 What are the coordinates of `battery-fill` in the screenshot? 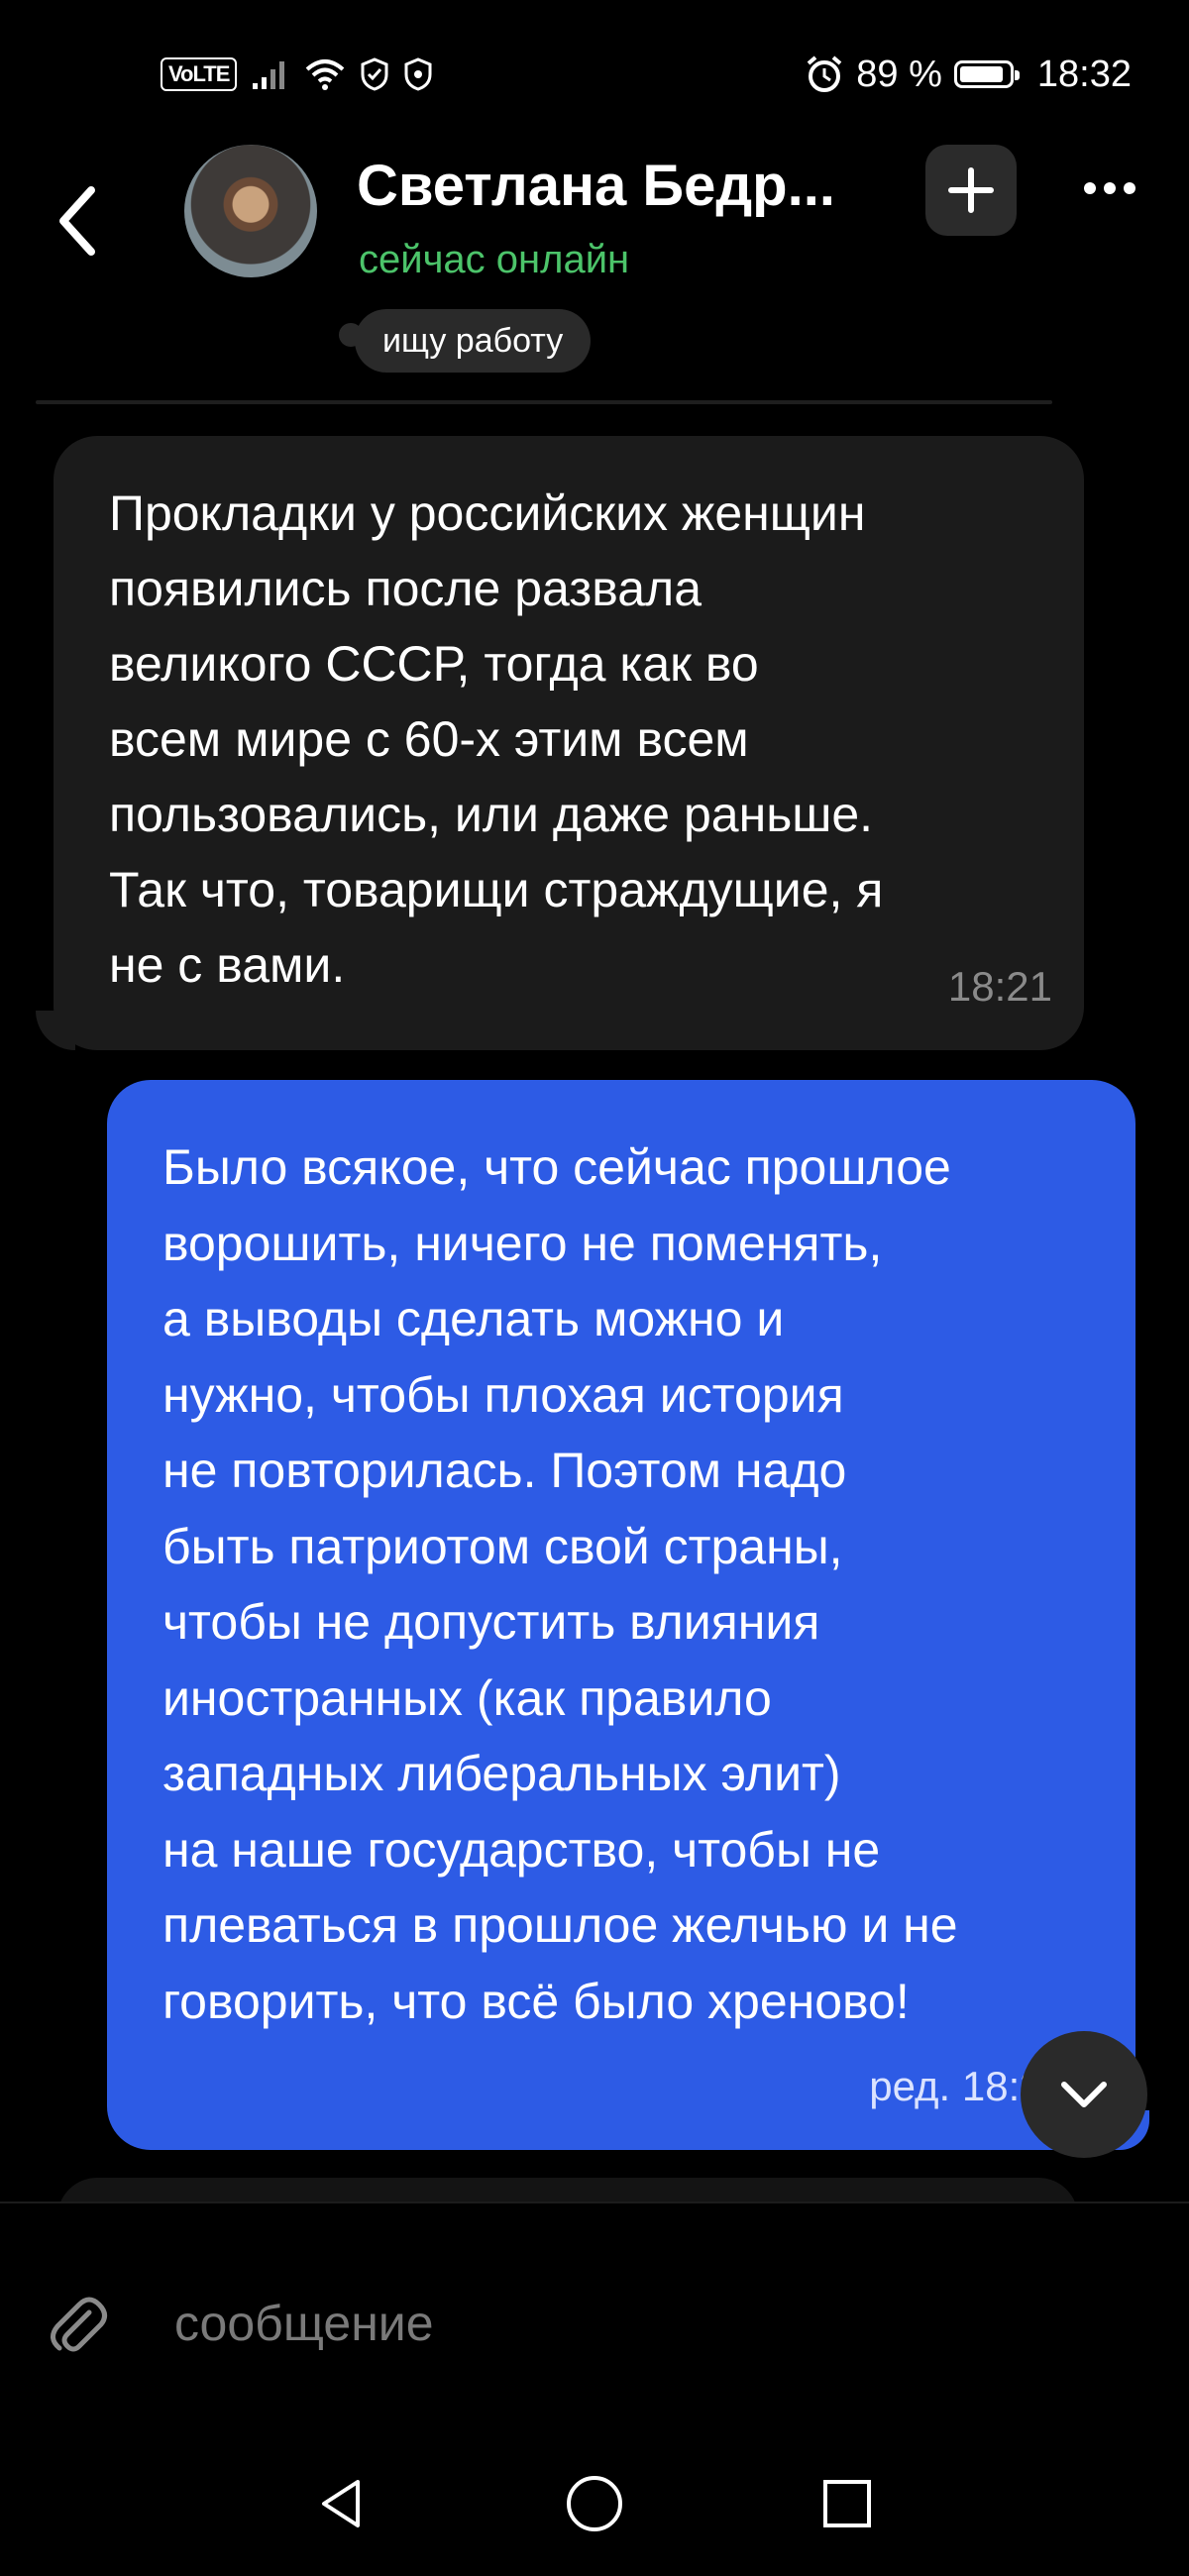 It's located at (981, 74).